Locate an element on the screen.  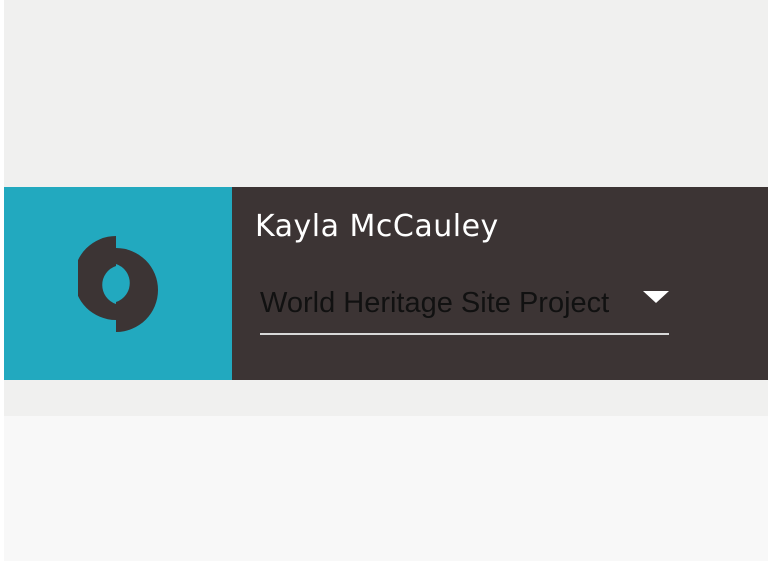
logo-panel is located at coordinates (118, 283).